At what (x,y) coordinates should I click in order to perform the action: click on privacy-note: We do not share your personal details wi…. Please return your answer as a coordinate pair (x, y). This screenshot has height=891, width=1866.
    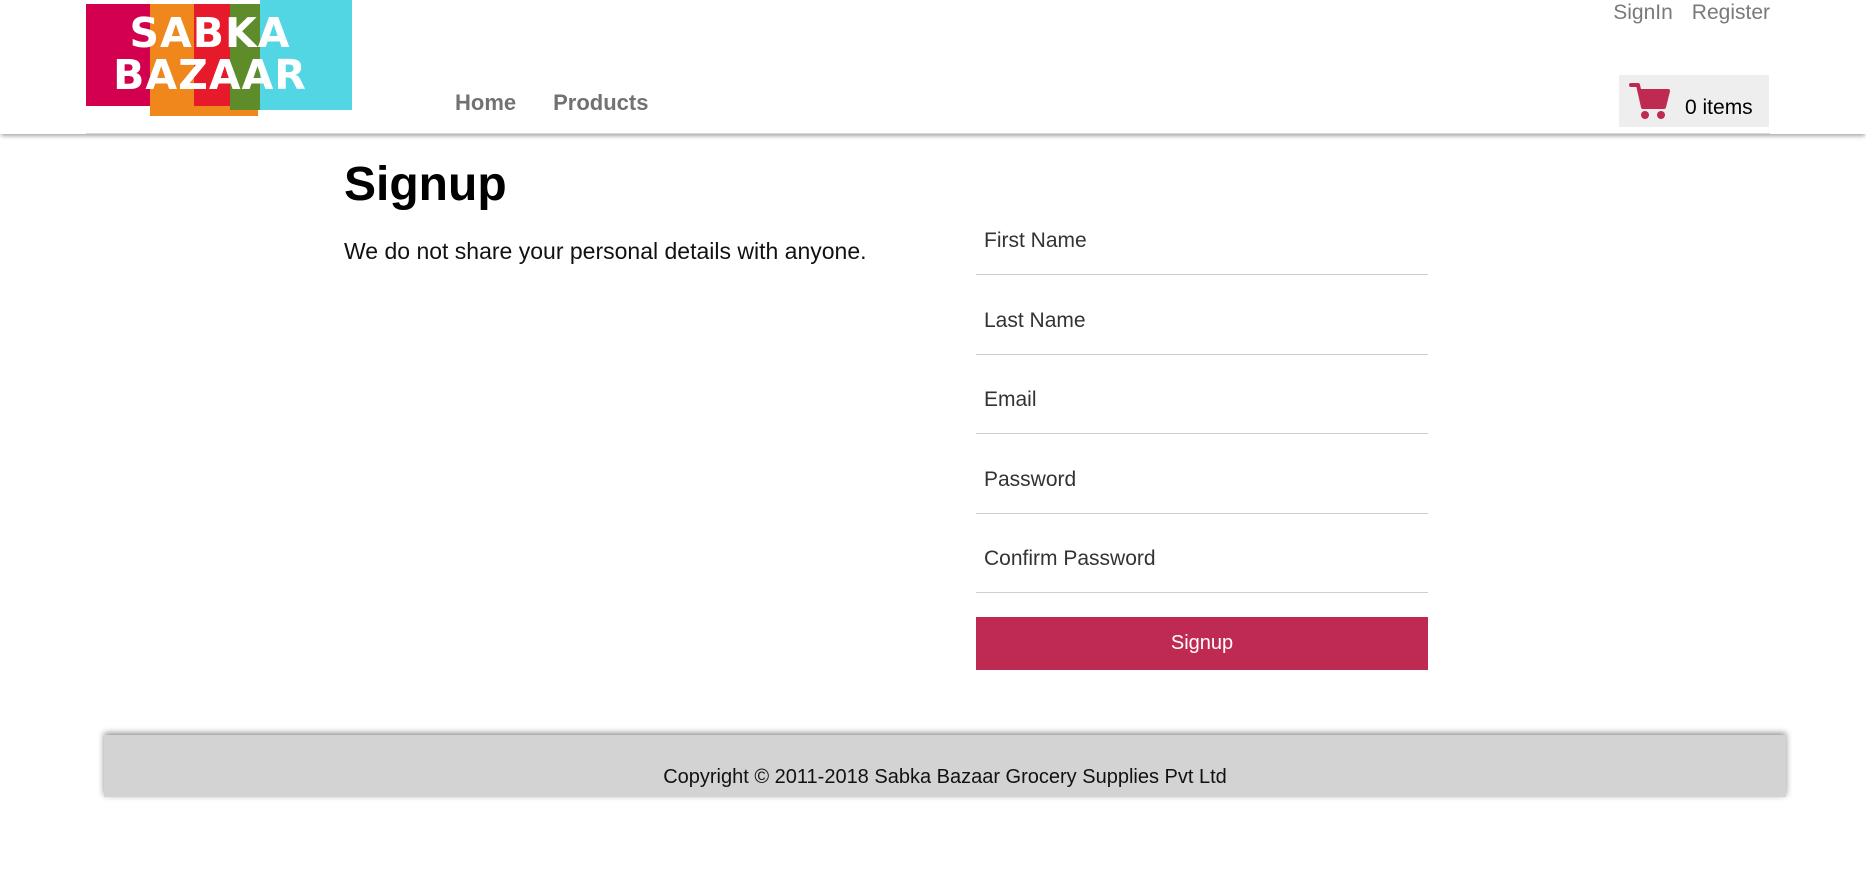
    Looking at the image, I should click on (605, 251).